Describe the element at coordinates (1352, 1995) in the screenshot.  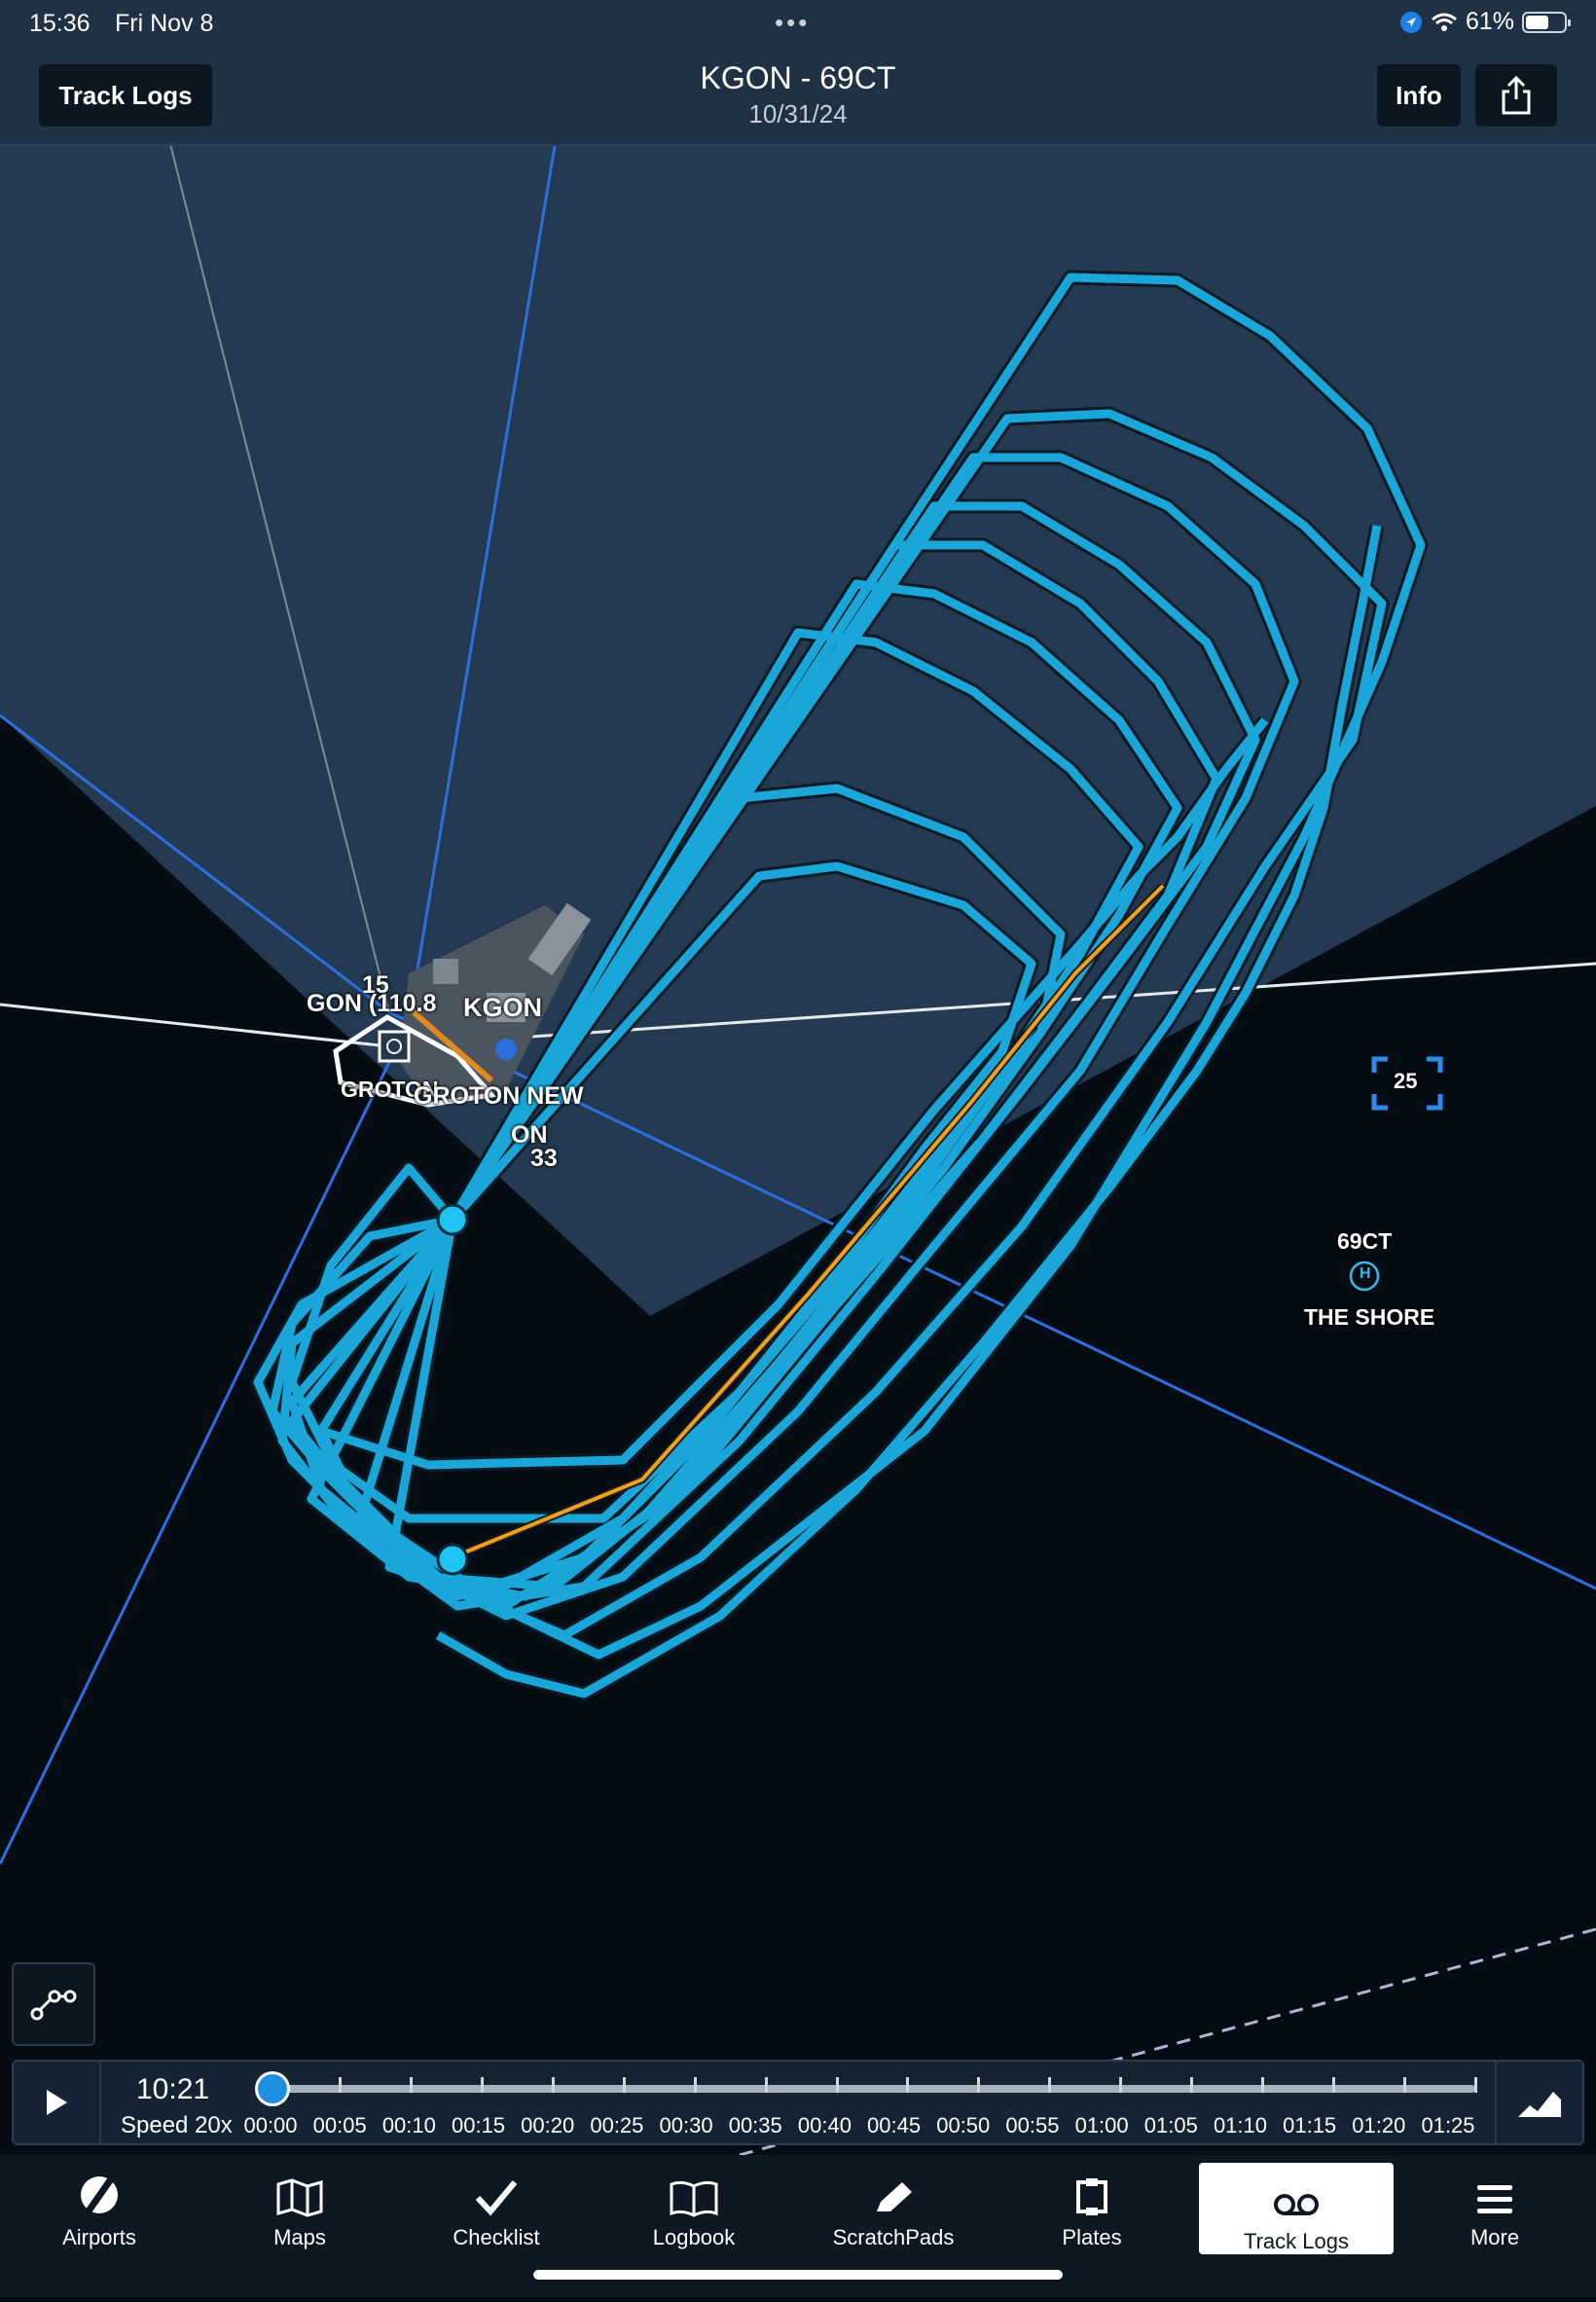
I see `dashed-boundary` at that location.